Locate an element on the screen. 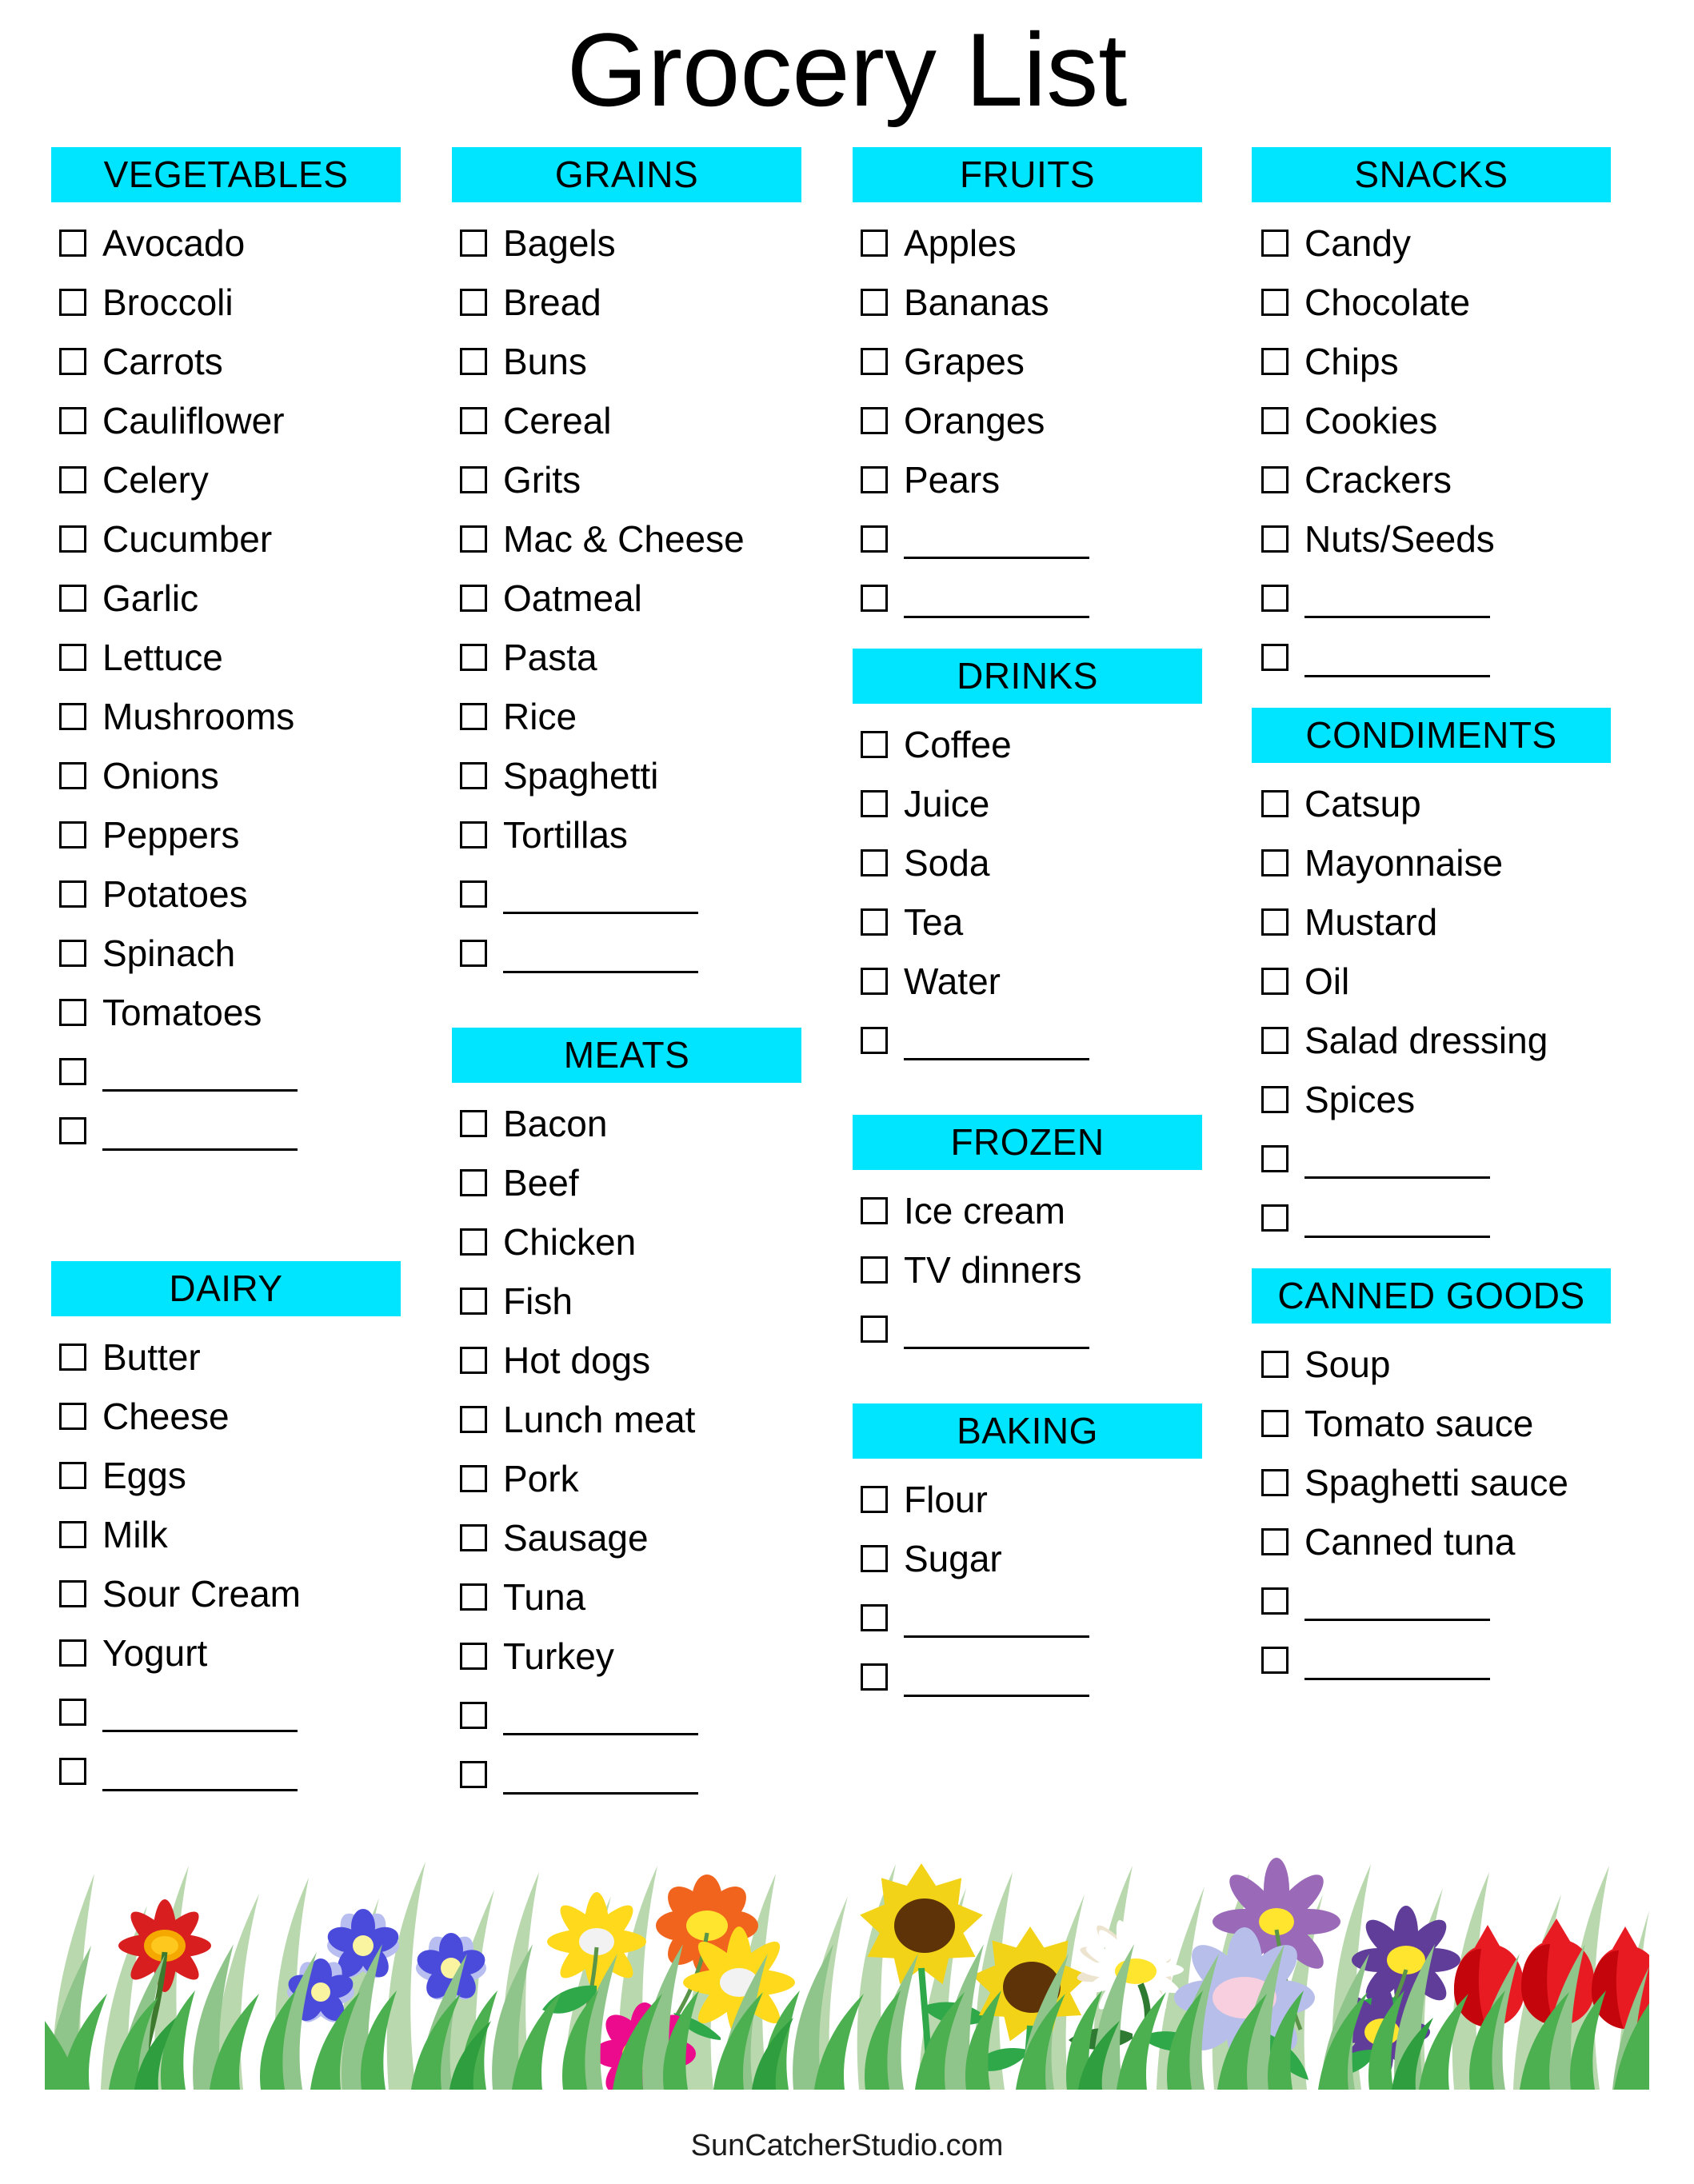 This screenshot has height=2184, width=1694. list-item: Soda is located at coordinates (1043, 862).